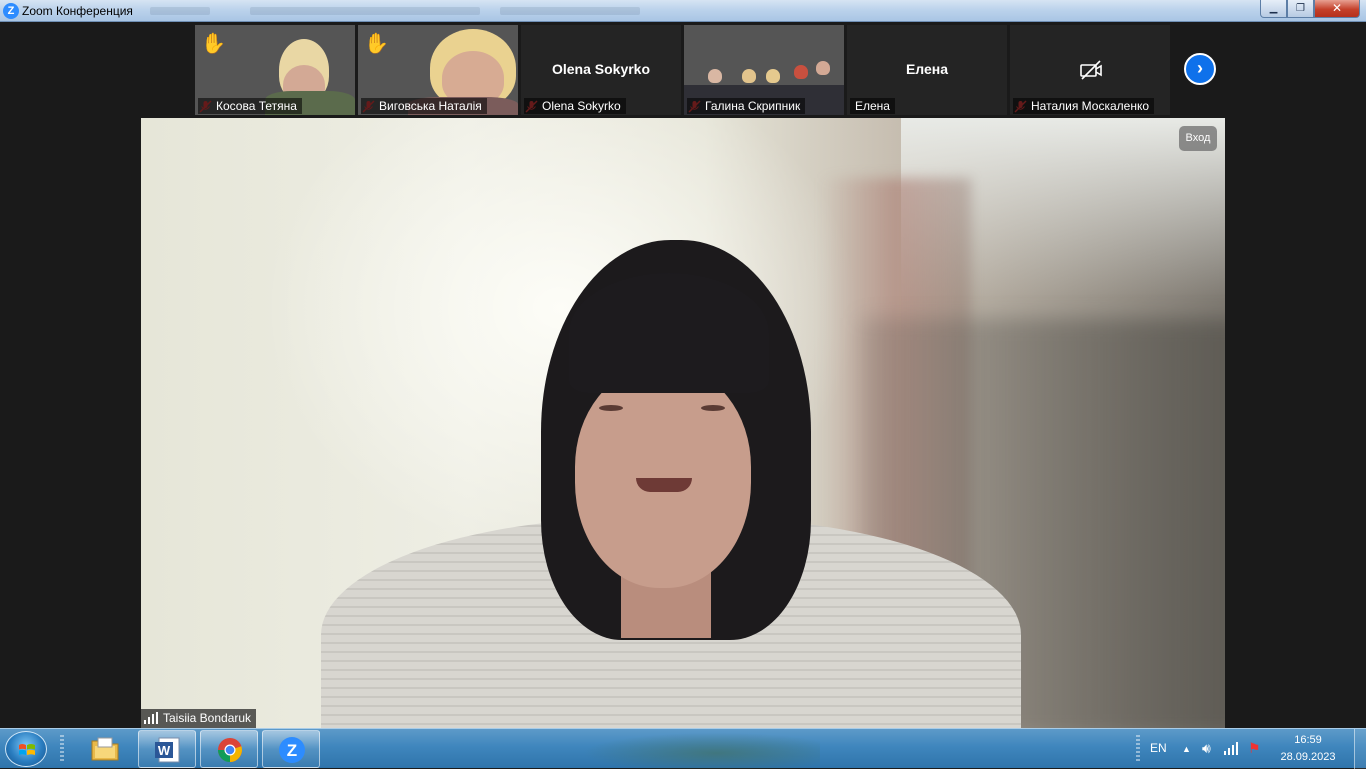  I want to click on participant-tile: Наталия Москаленко, so click(1090, 70).